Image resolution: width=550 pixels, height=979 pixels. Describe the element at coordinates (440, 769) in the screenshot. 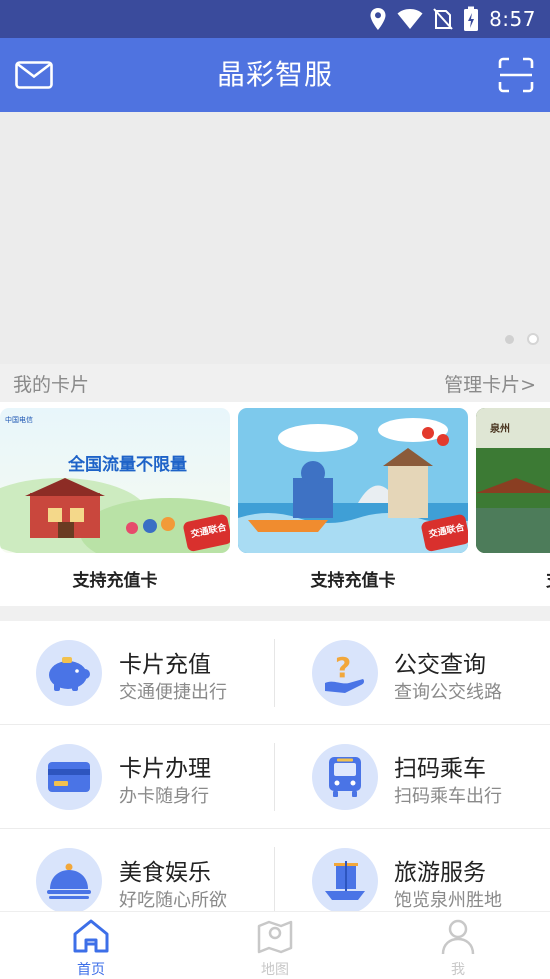

I see `menu-item-title: 扫码乘车` at that location.